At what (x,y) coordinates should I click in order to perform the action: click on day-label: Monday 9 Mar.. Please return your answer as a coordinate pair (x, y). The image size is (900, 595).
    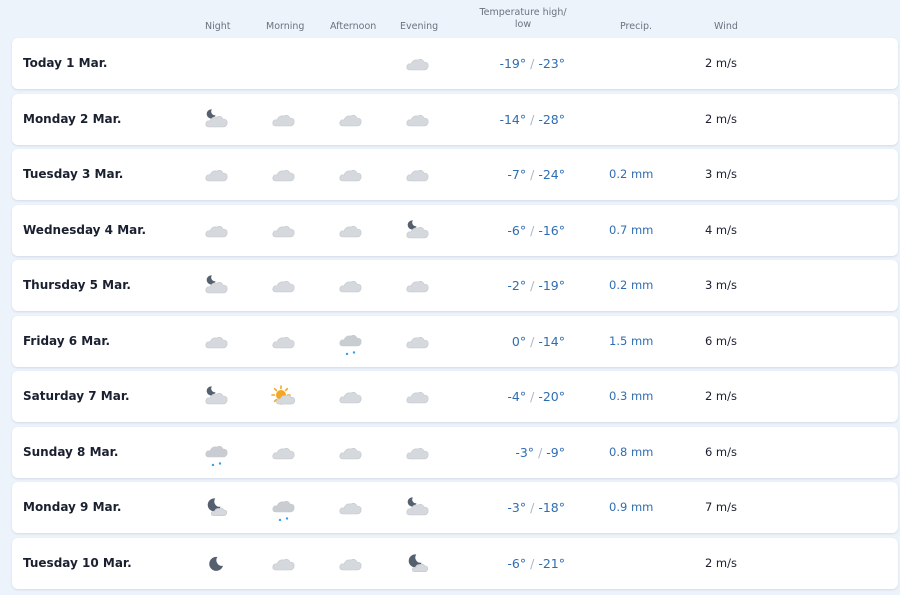
    Looking at the image, I should click on (72, 507).